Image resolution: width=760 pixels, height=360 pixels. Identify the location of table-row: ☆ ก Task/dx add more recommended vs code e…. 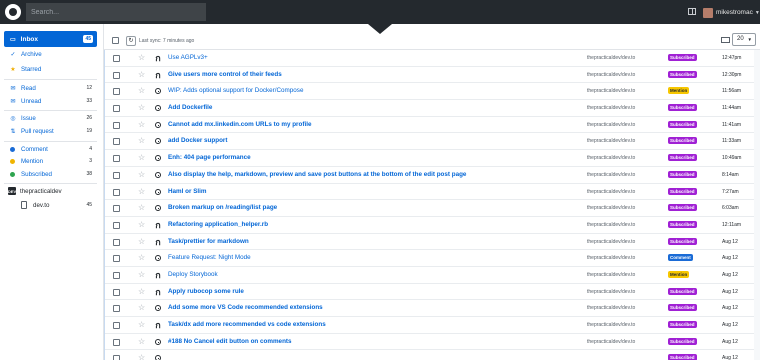
(432, 325).